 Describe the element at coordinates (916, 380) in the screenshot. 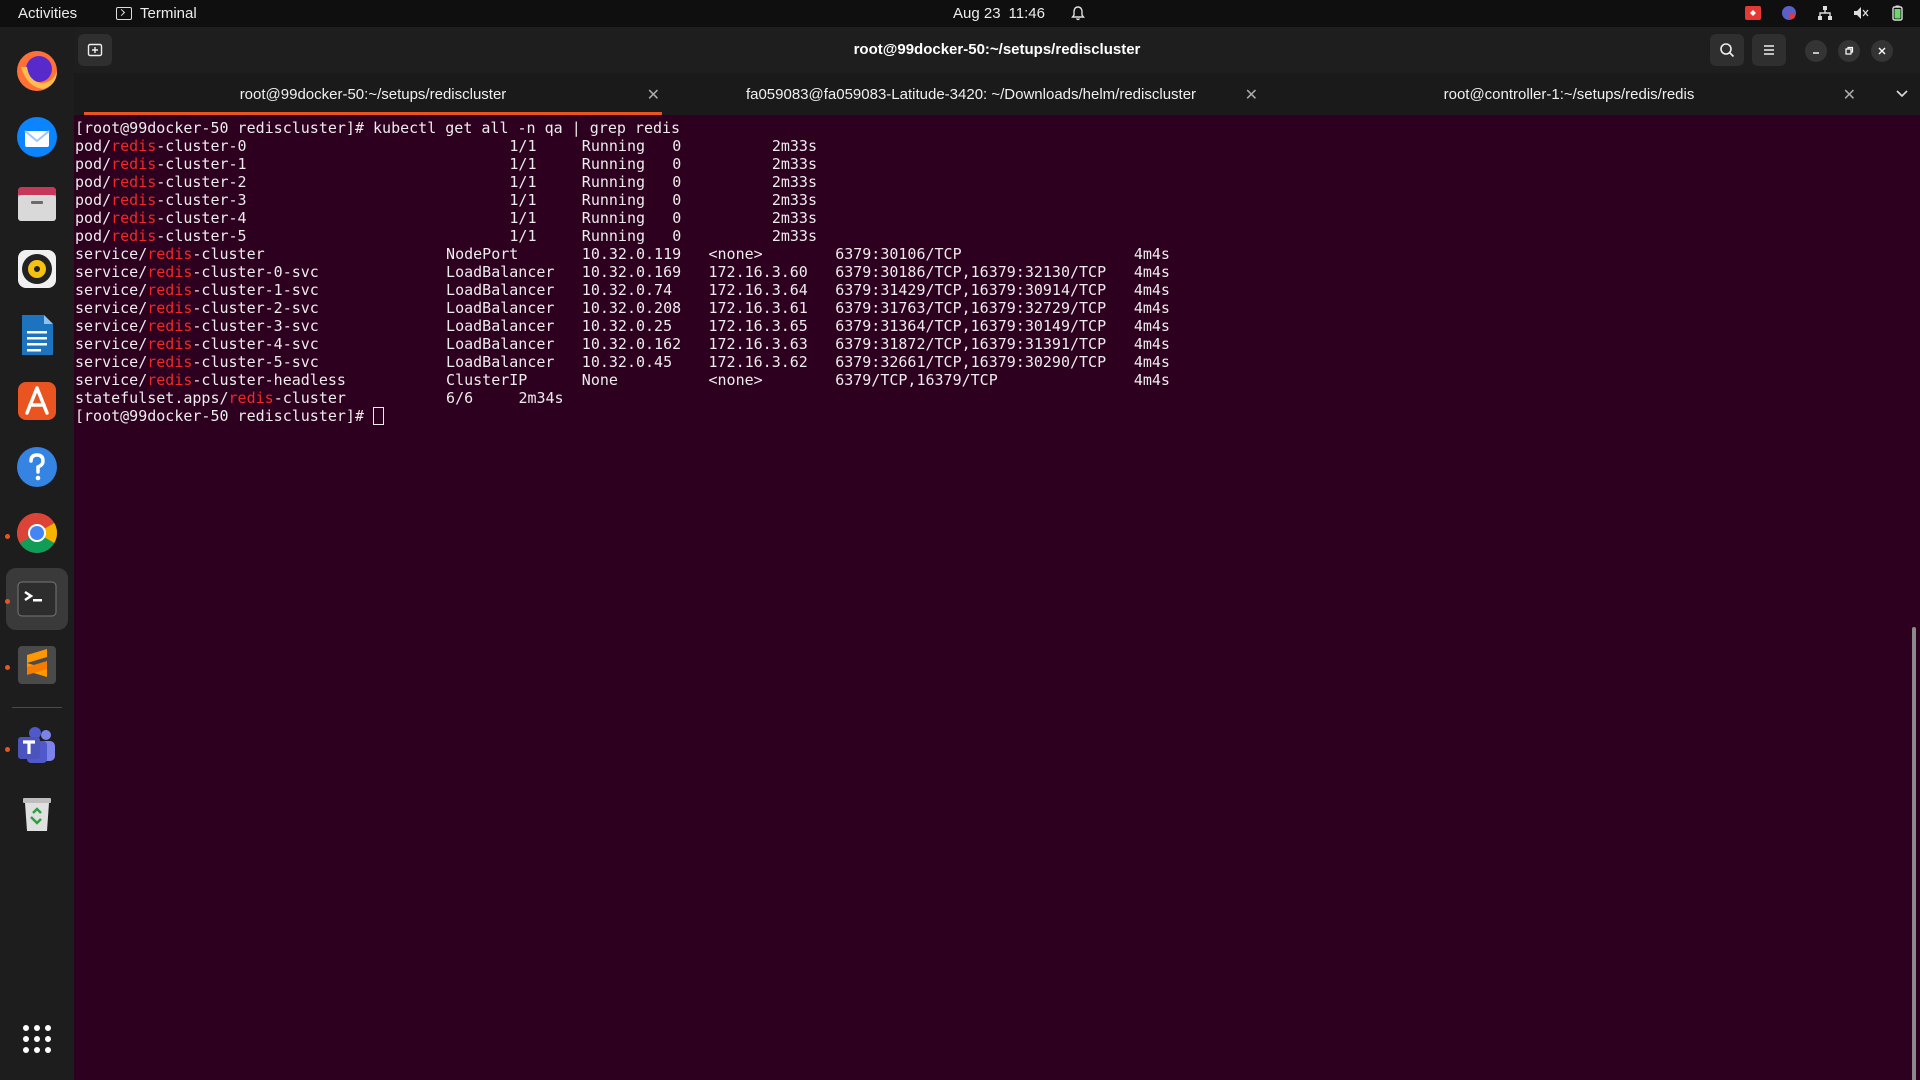

I see `service-ports: 6379/TCP,16379/TCP` at that location.